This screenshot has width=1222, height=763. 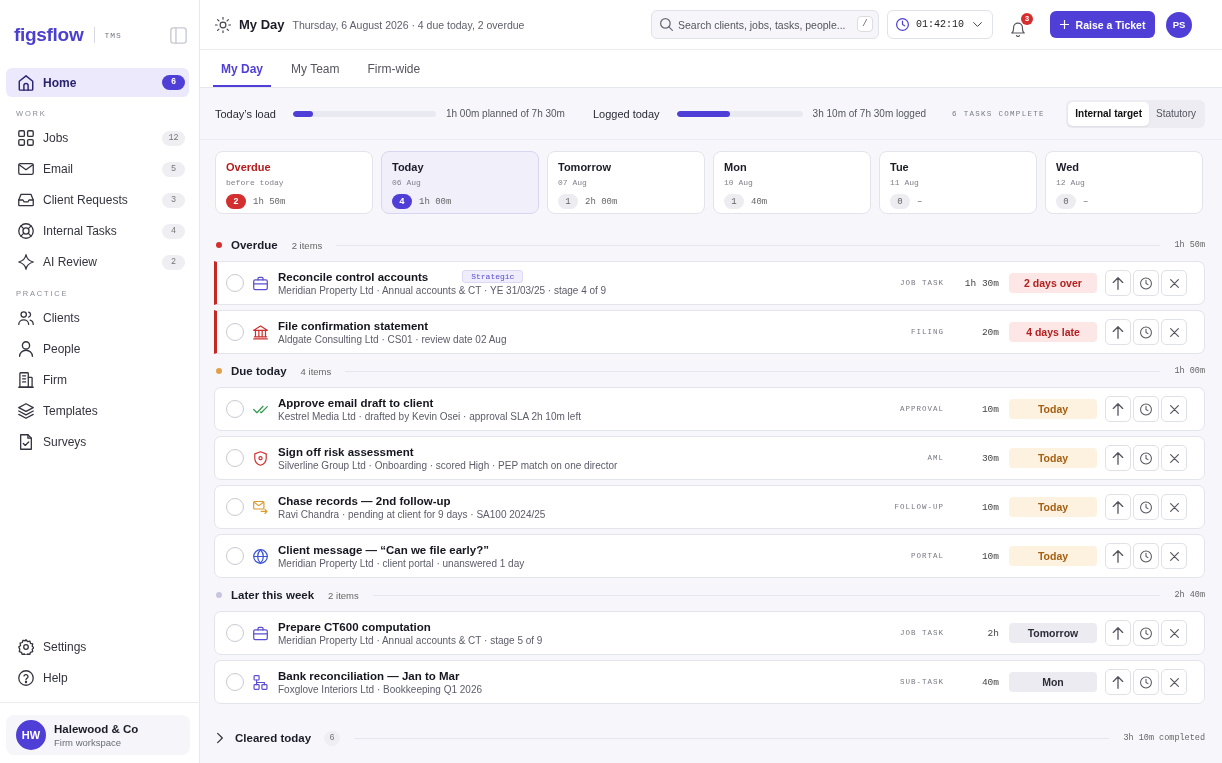 What do you see at coordinates (1189, 595) in the screenshot?
I see `section-total: 2h 40m` at bounding box center [1189, 595].